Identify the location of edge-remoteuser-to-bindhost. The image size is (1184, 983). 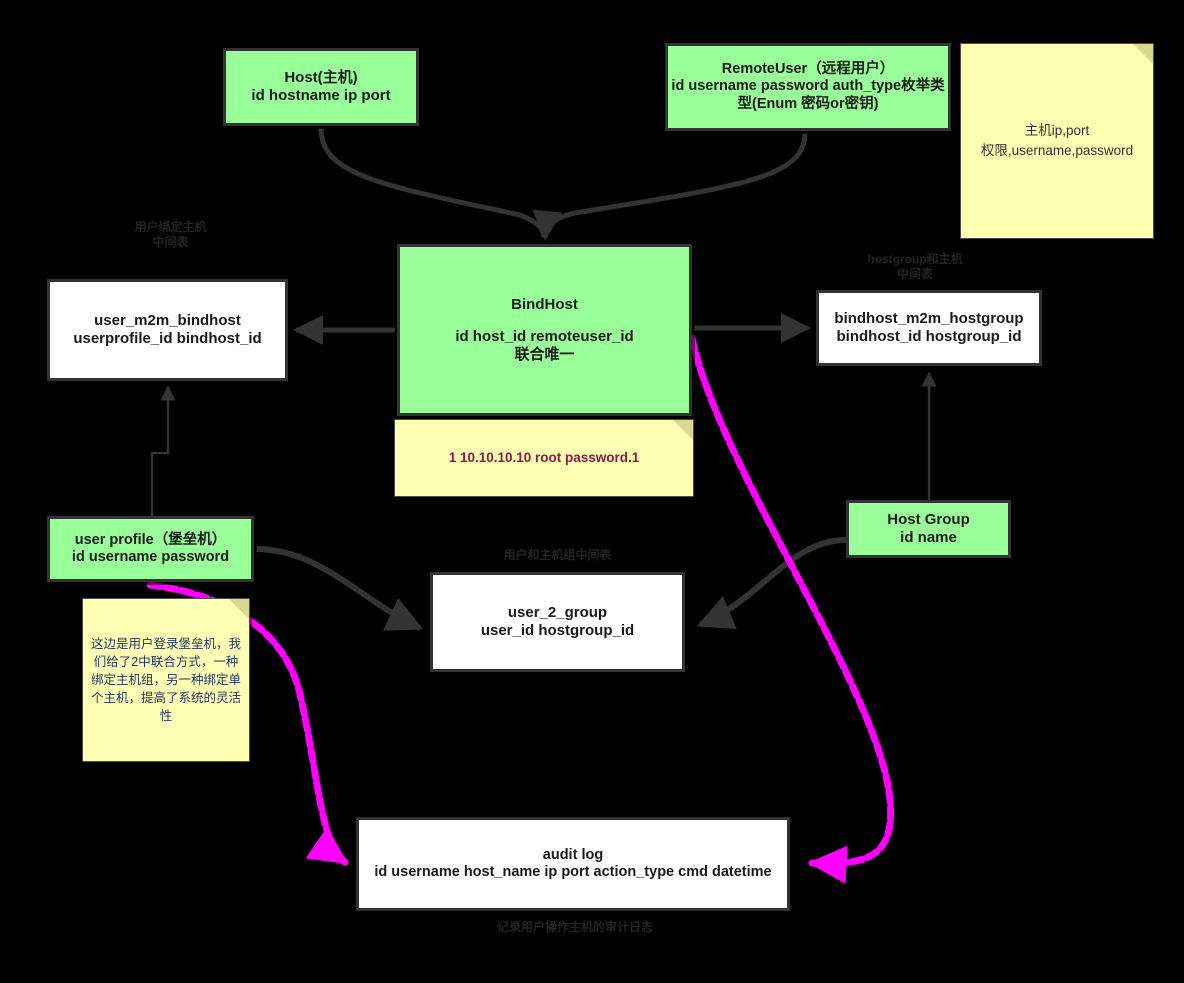
(670, 186).